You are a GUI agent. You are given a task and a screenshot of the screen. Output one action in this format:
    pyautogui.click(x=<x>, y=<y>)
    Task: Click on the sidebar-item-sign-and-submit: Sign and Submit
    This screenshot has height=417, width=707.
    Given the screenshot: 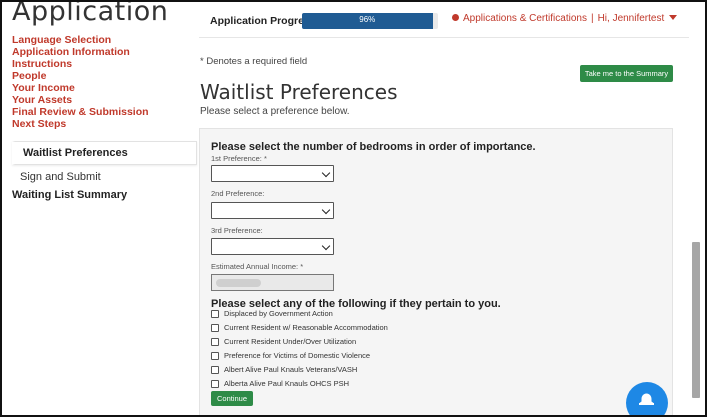 What is the action you would take?
    pyautogui.click(x=104, y=177)
    